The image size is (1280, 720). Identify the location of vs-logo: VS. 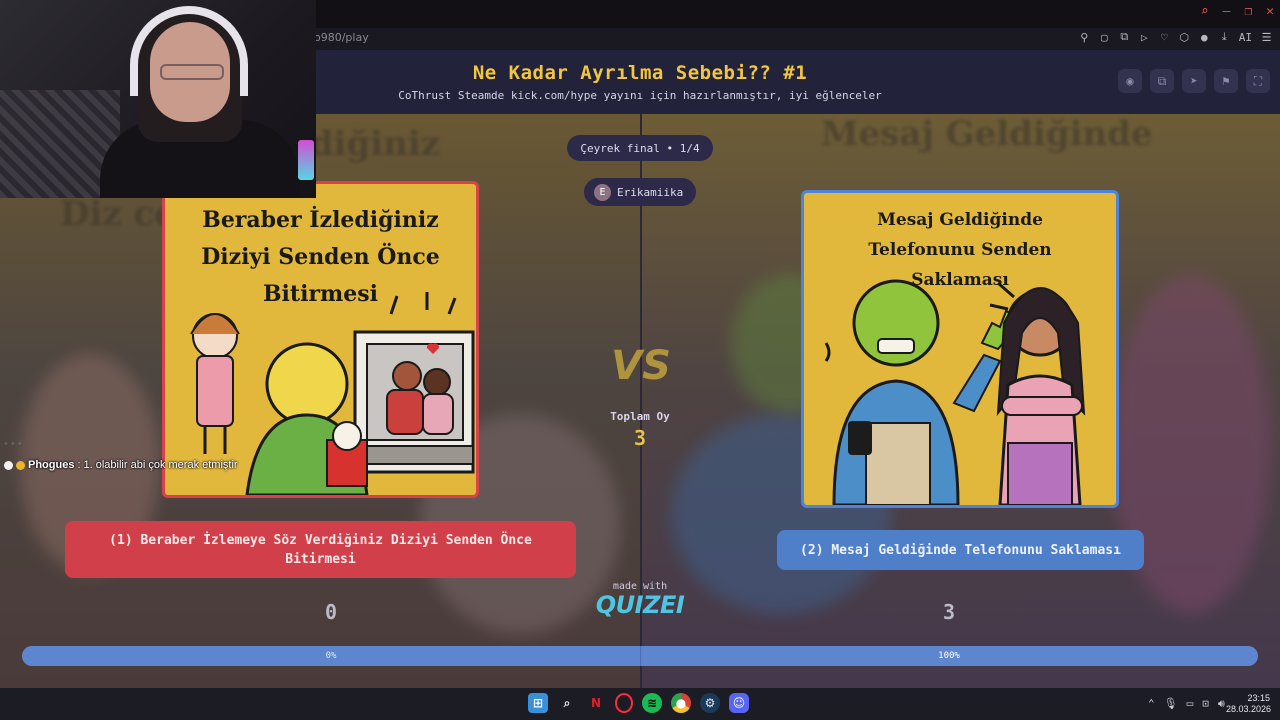
(641, 366).